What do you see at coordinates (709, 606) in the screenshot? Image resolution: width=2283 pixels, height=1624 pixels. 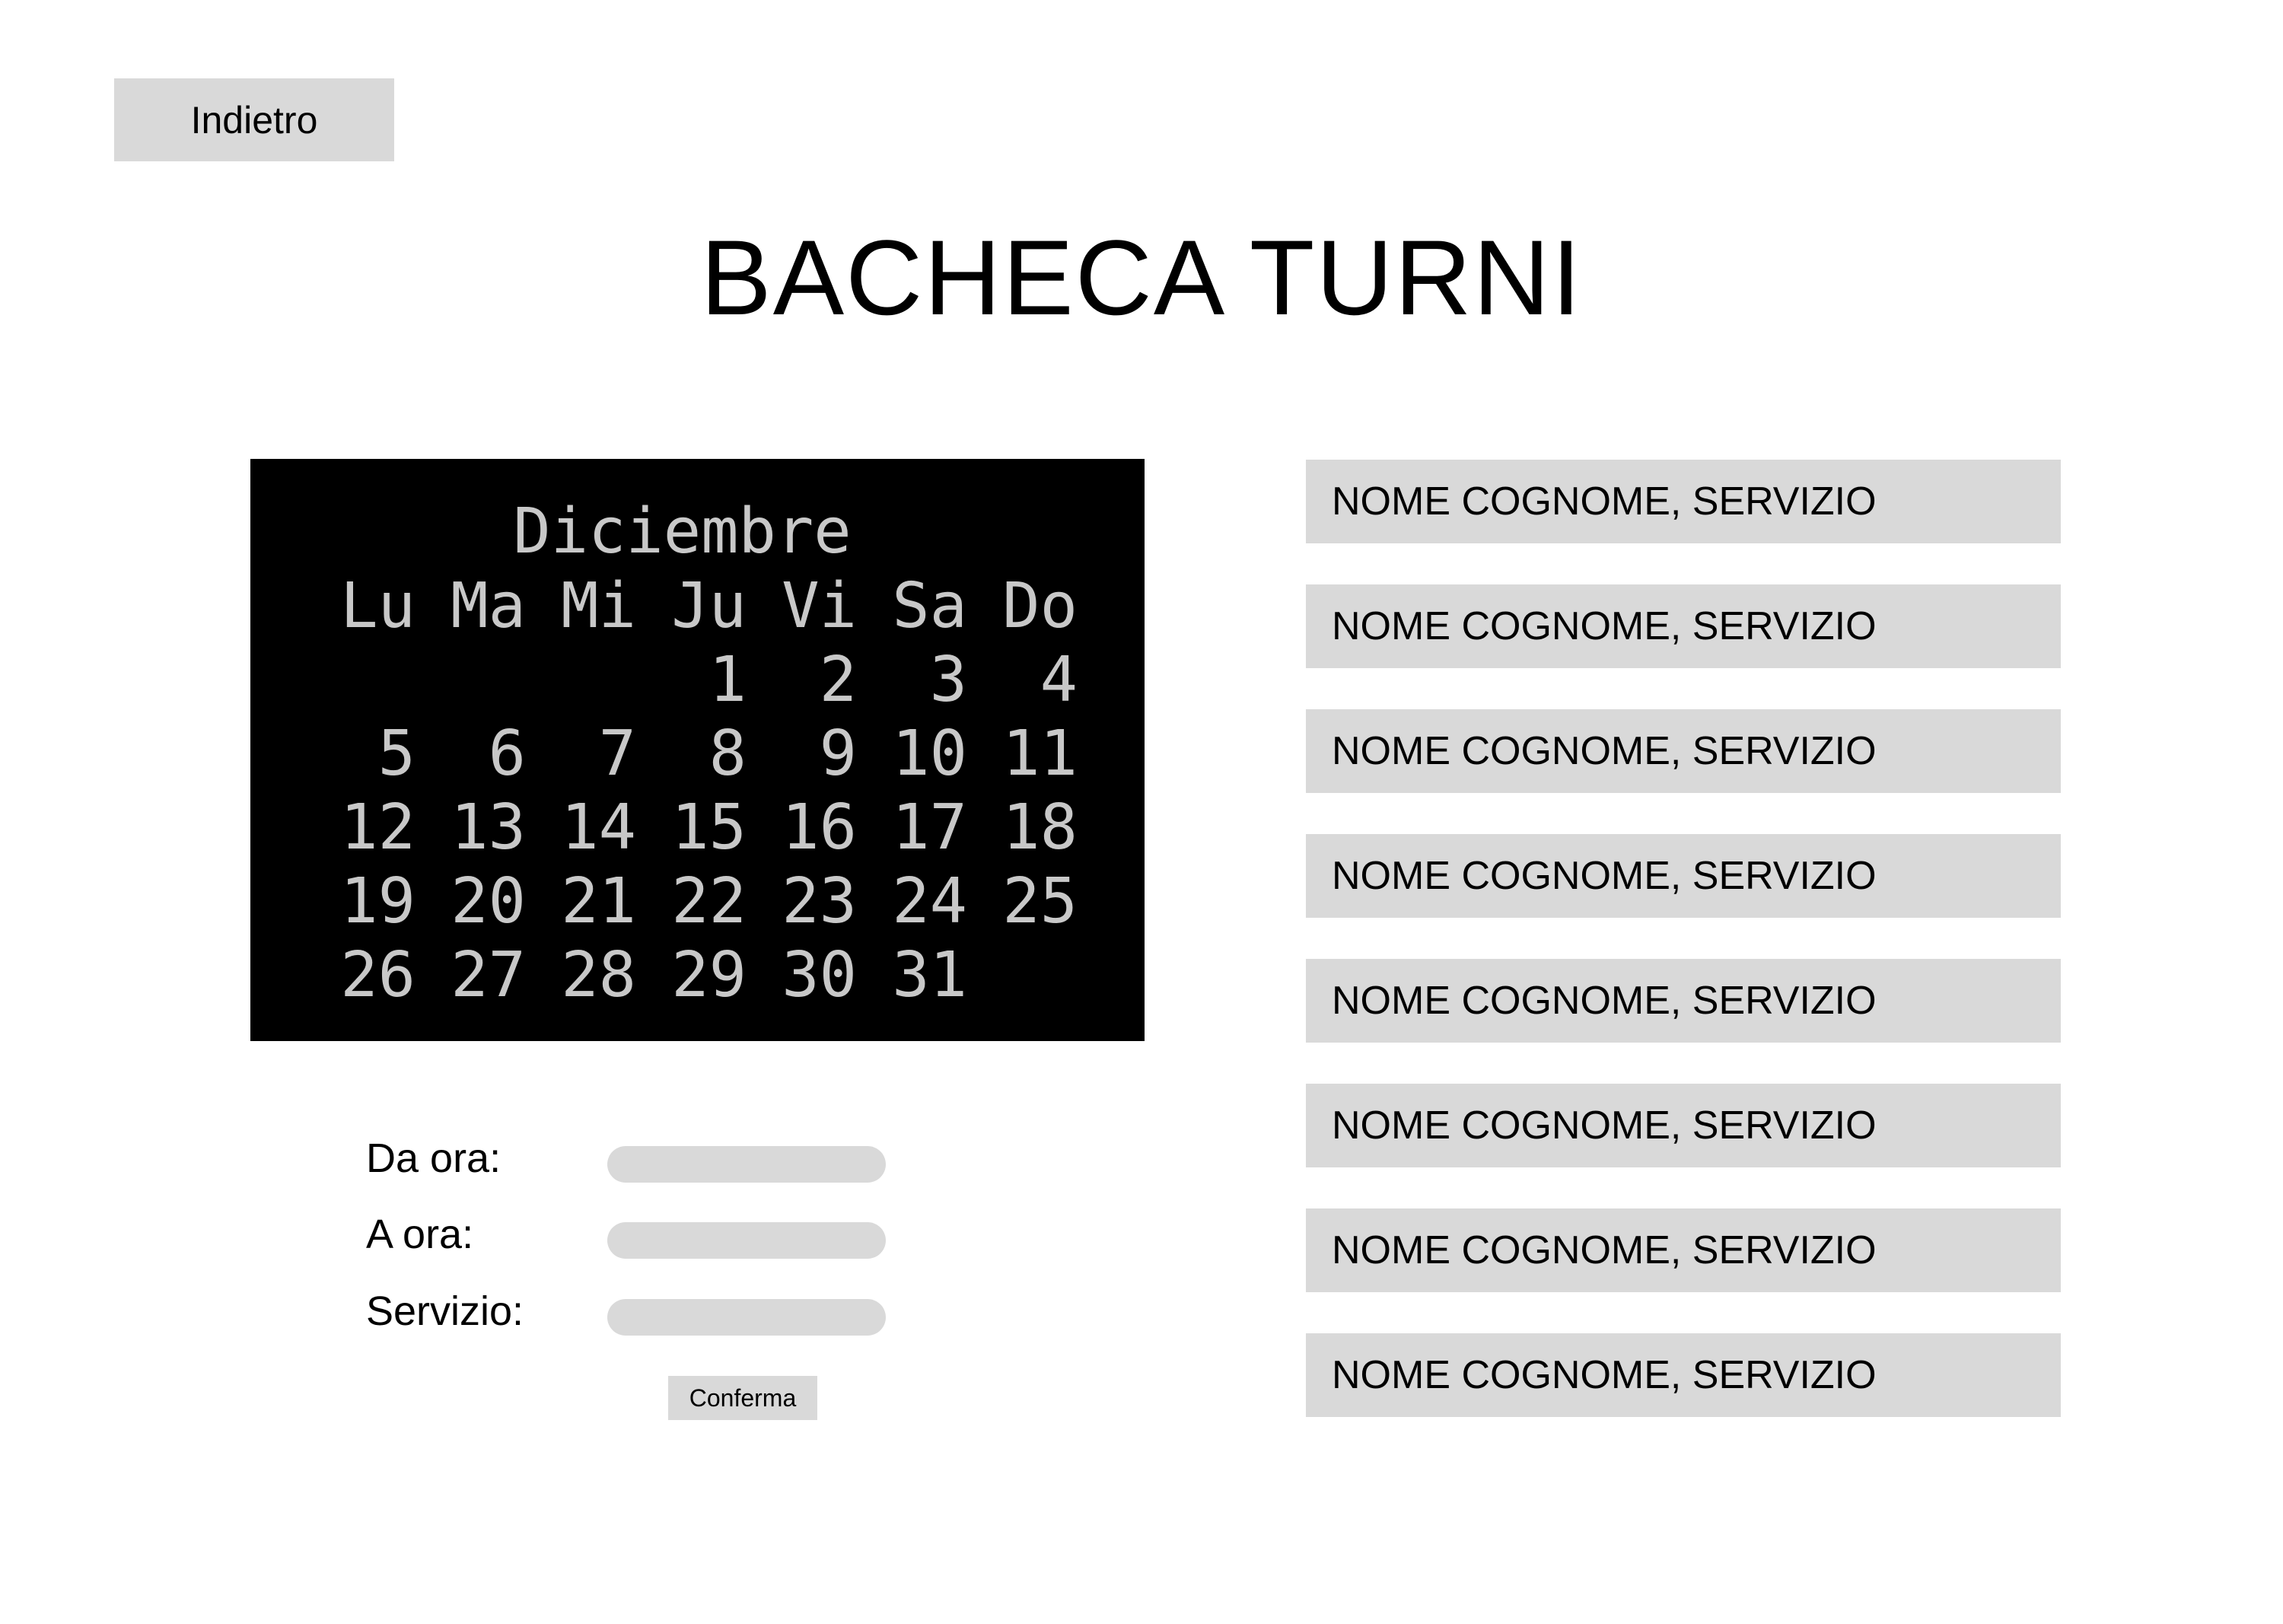 I see `weekday-label: Ju` at bounding box center [709, 606].